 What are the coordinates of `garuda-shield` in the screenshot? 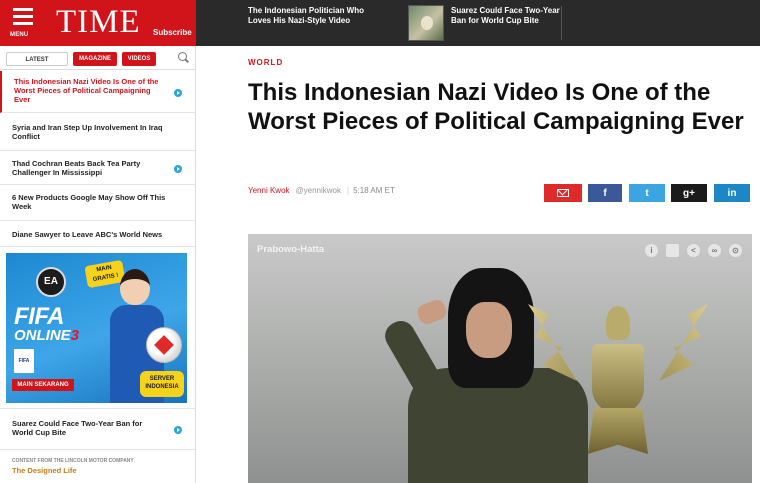 It's located at (618, 379).